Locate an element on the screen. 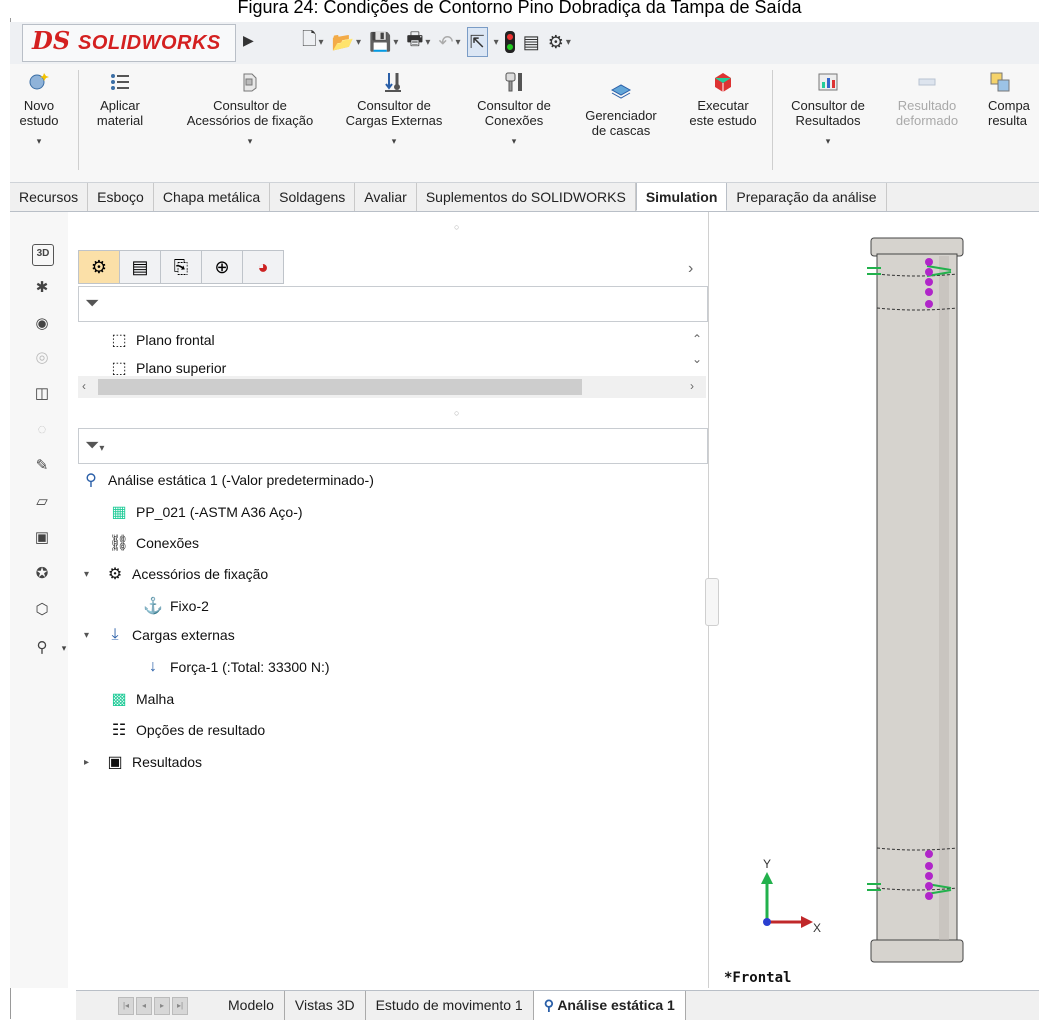 This screenshot has width=1039, height=1020. compare-results-button: Compa resulta is located at coordinates (1010, 99).